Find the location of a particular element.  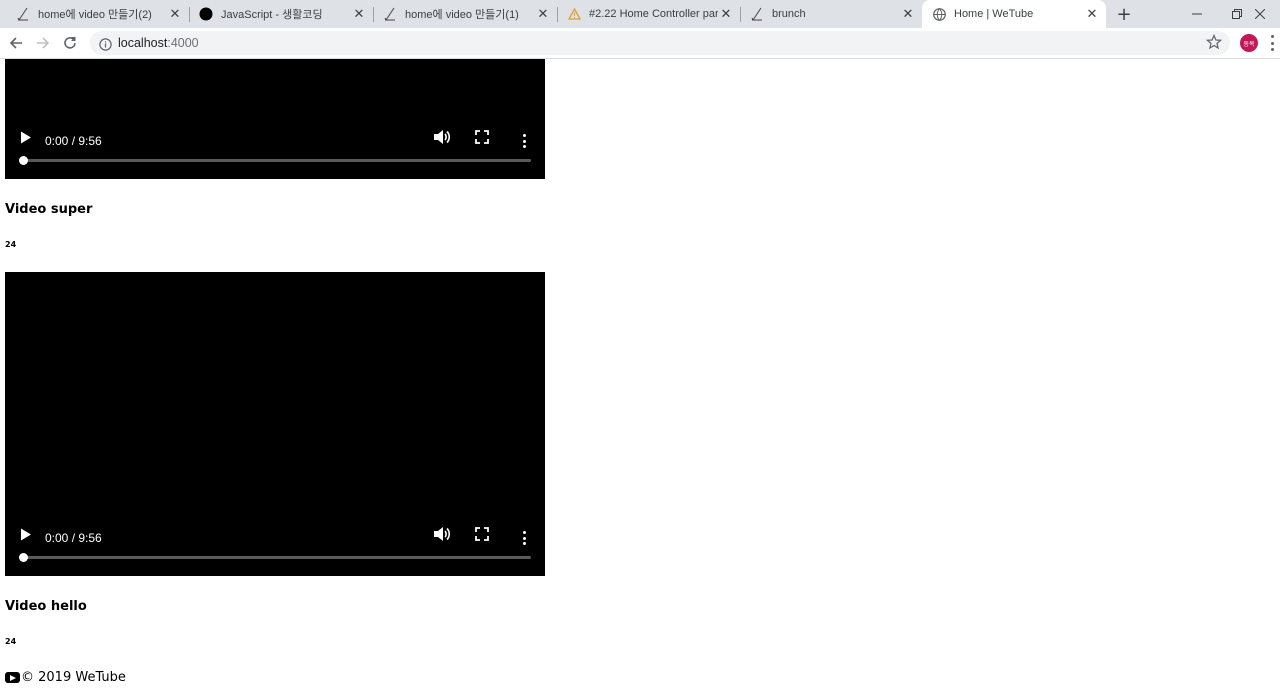

address-bar: localhost:4000 is located at coordinates (660, 43).